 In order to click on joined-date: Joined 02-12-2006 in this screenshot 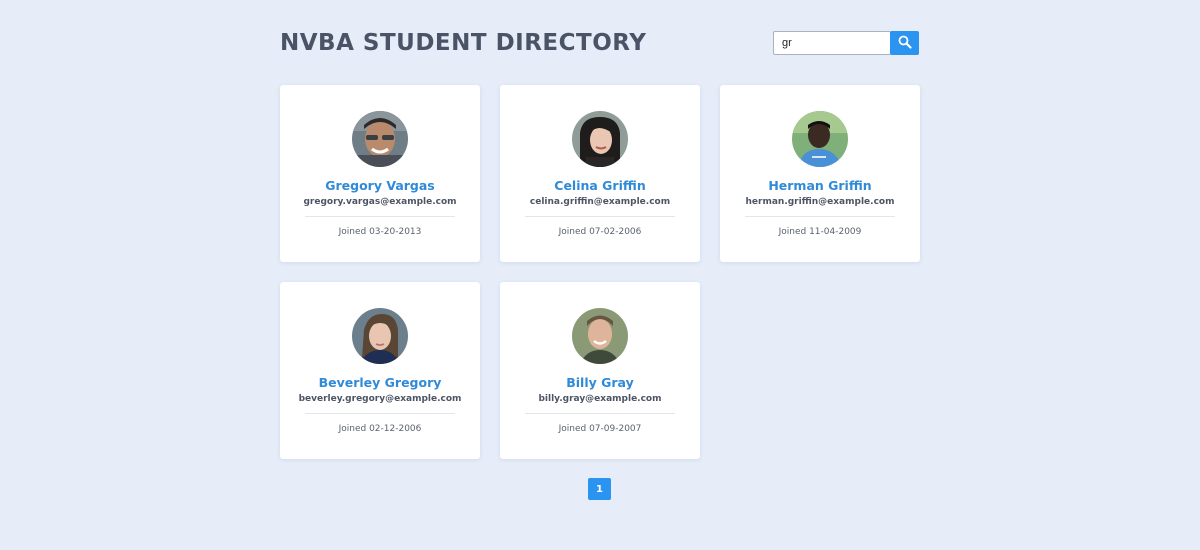, I will do `click(380, 429)`.